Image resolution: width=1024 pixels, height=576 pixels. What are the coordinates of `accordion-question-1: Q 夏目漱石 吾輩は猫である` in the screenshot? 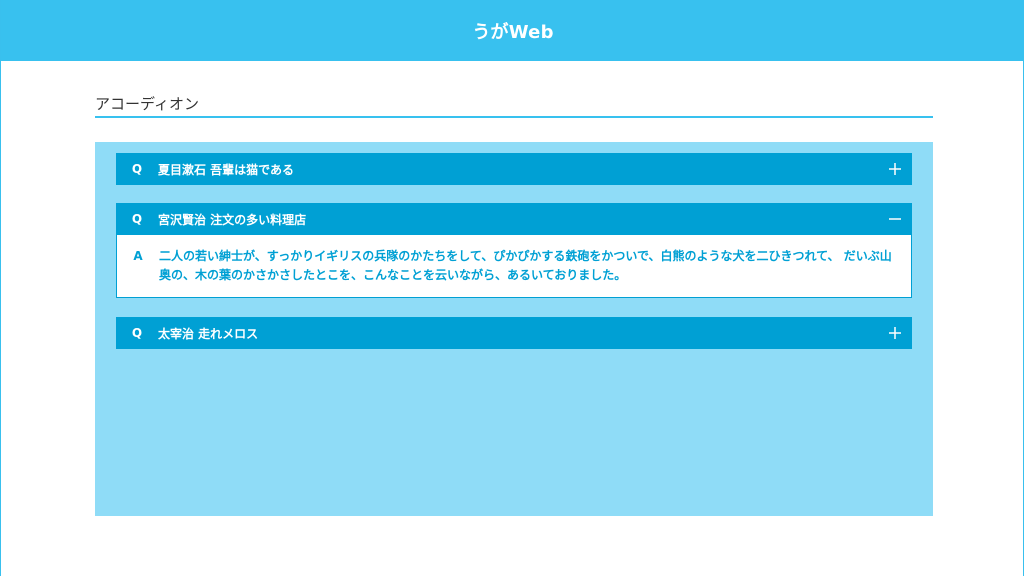 It's located at (514, 169).